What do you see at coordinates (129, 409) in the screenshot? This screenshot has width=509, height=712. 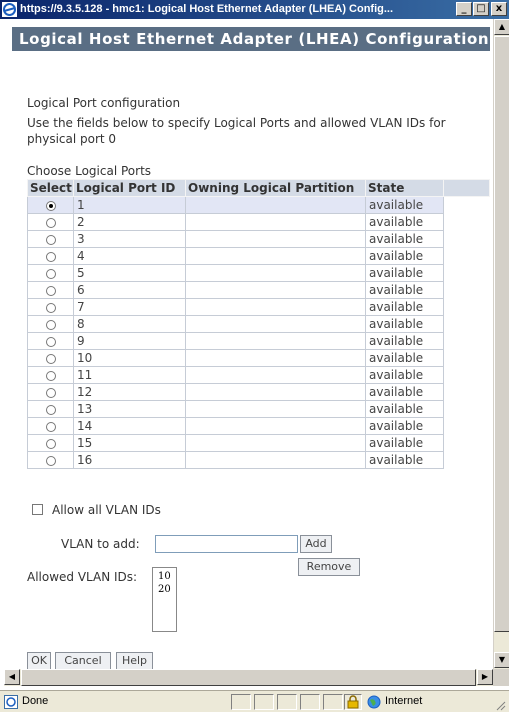 I see `logical-port-id-cell: 13` at bounding box center [129, 409].